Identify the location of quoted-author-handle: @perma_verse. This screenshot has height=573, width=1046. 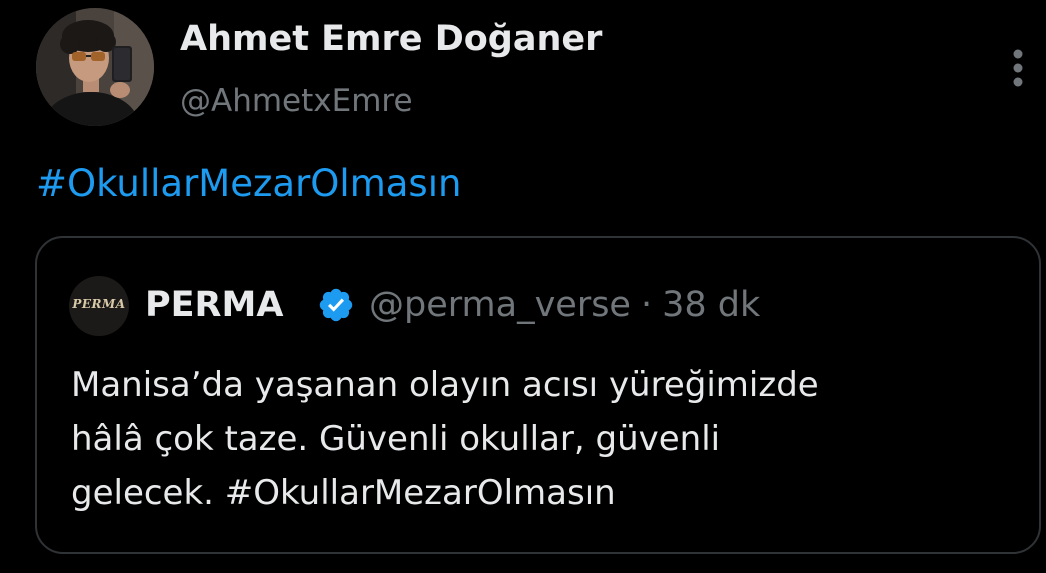
(500, 305).